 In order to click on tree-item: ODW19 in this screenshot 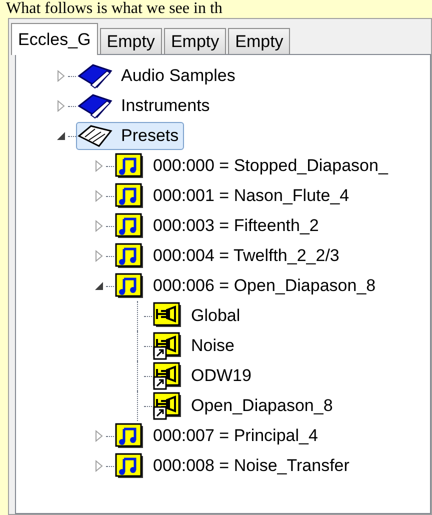, I will do `click(204, 376)`.